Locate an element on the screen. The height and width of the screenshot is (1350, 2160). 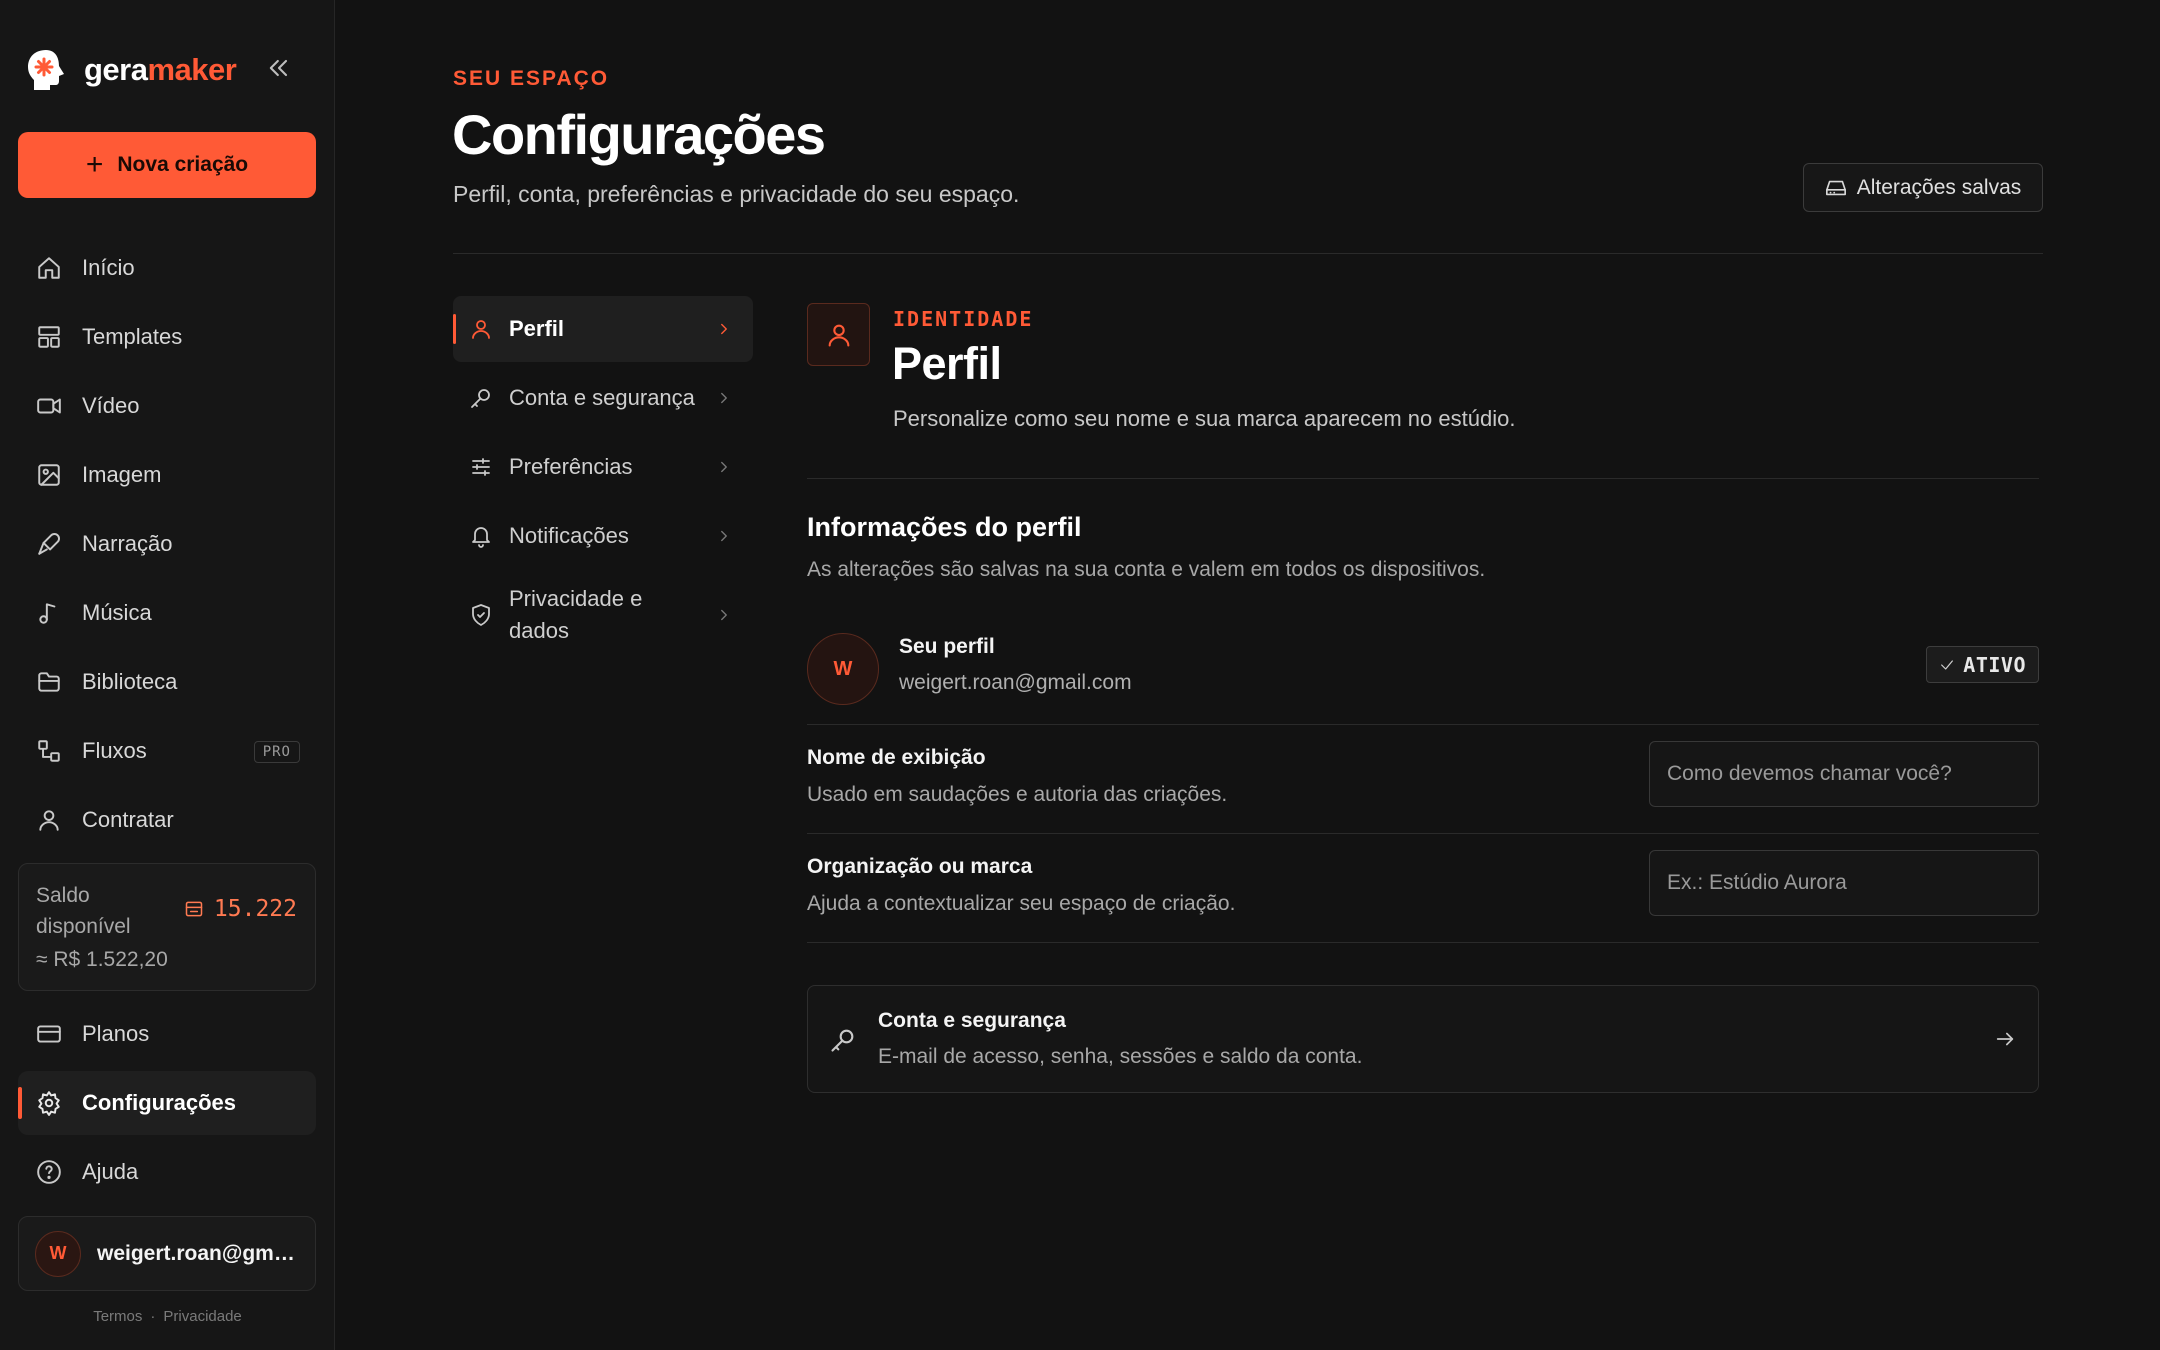
microphone-icon is located at coordinates (49, 544).